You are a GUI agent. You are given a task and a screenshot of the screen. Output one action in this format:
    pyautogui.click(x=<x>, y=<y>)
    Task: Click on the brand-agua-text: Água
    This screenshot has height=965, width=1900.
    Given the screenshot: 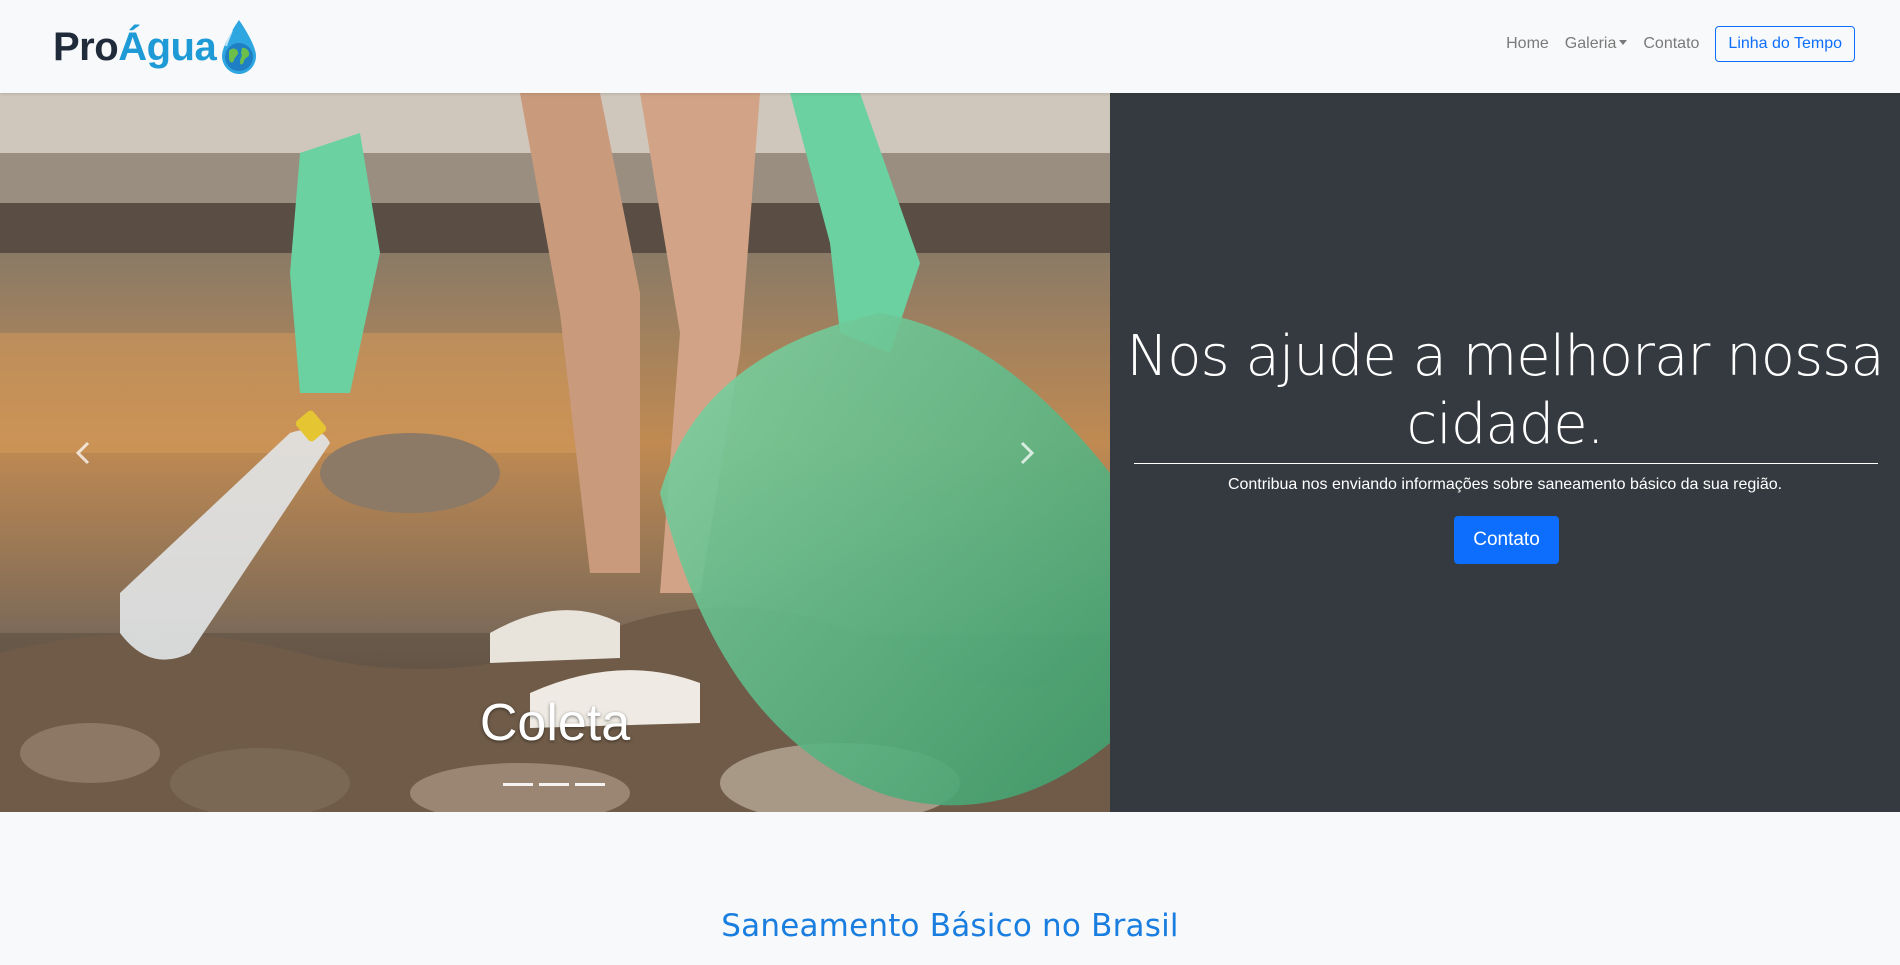 What is the action you would take?
    pyautogui.click(x=167, y=46)
    